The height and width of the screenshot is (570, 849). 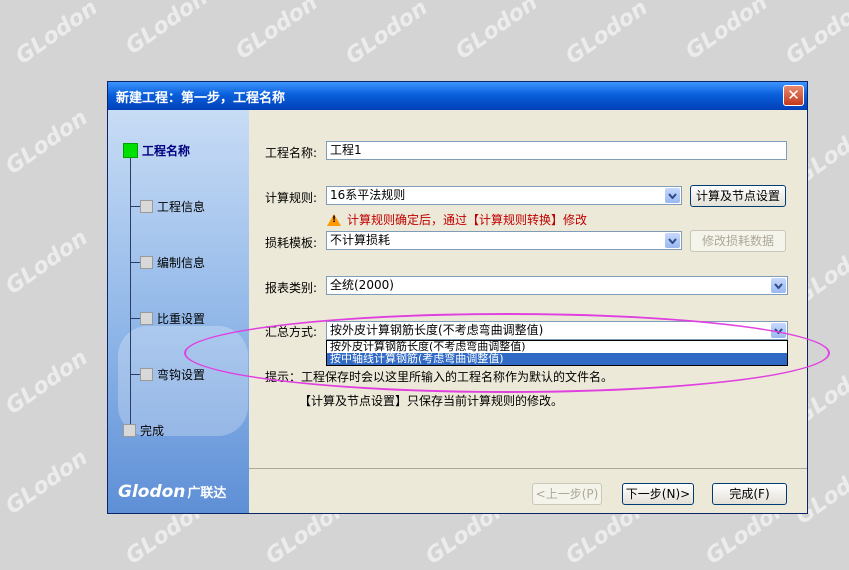 I want to click on step-label: 完成, so click(x=152, y=430).